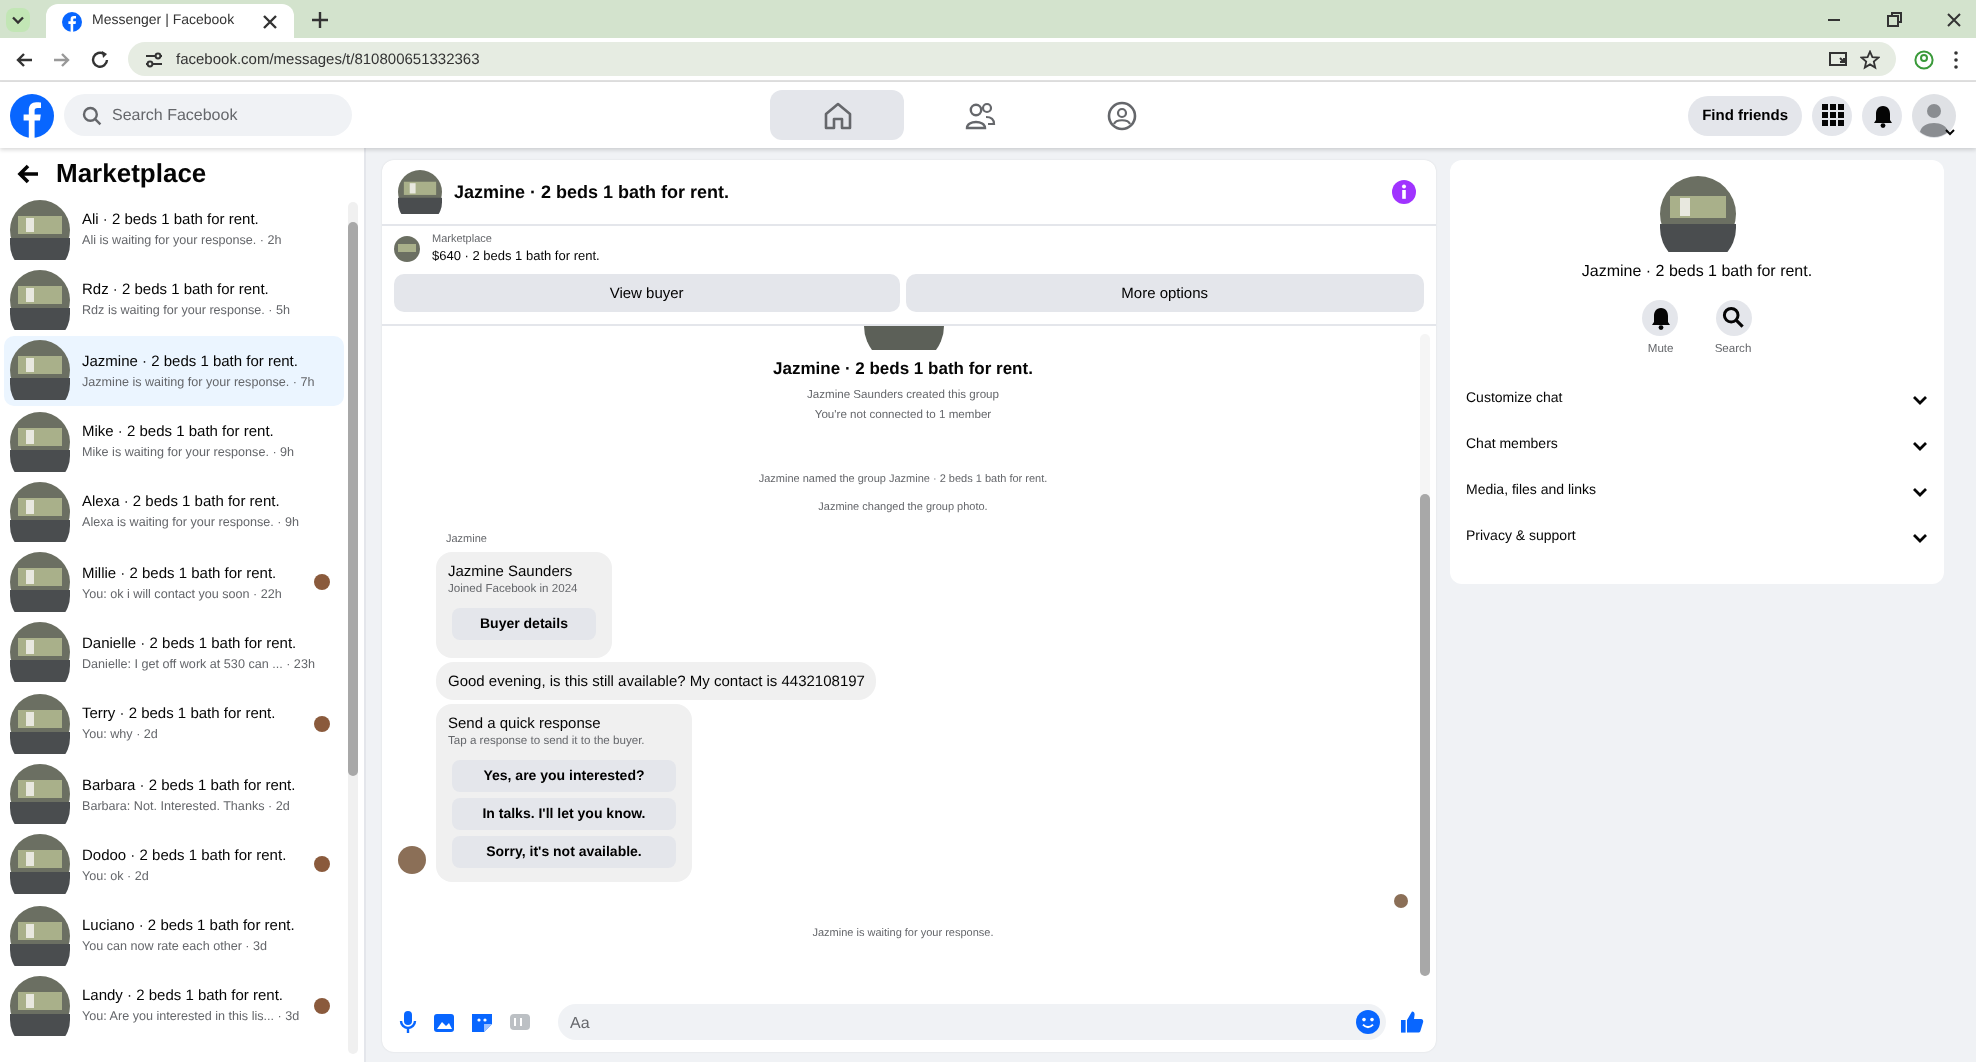 Image resolution: width=1976 pixels, height=1062 pixels. I want to click on tab-list-icon, so click(18, 19).